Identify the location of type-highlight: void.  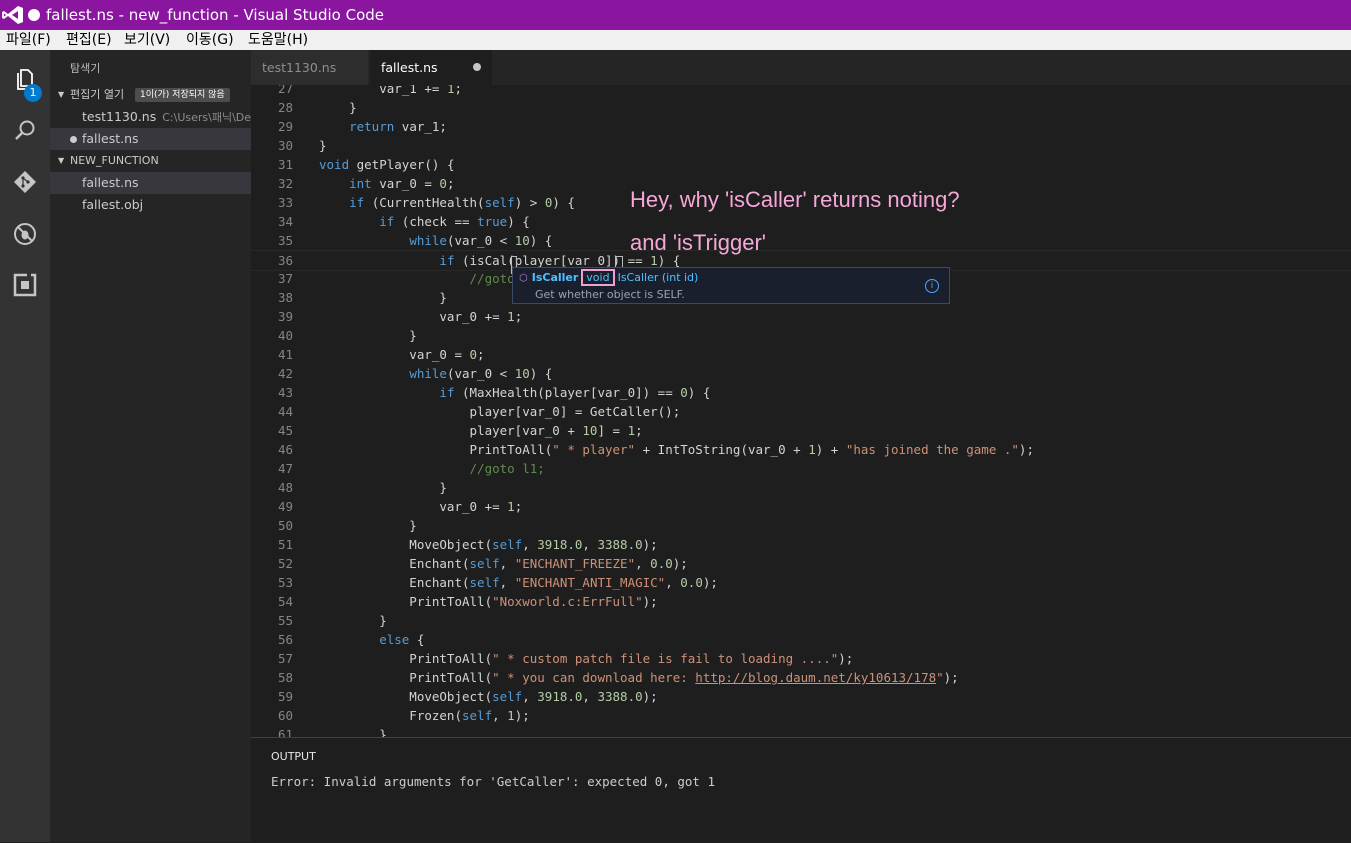
(598, 277).